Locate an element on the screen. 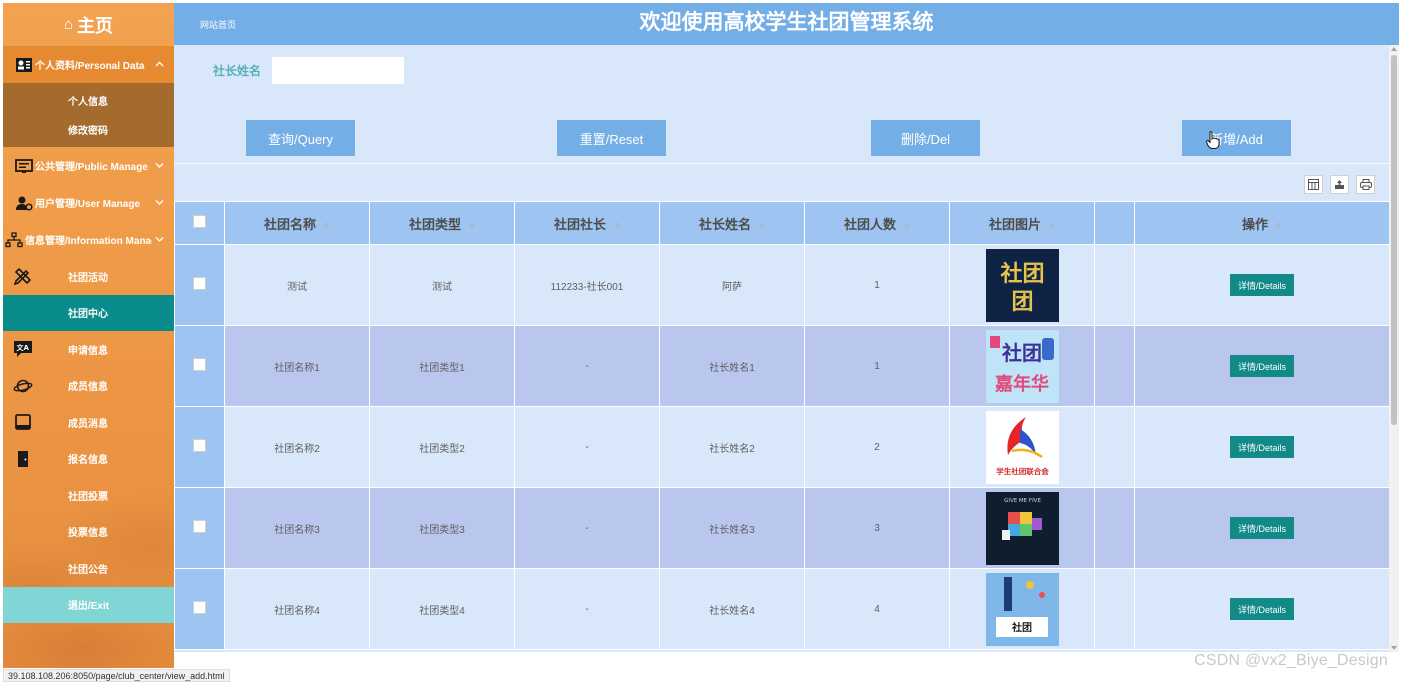 The height and width of the screenshot is (682, 1402). door-icon is located at coordinates (23, 459).